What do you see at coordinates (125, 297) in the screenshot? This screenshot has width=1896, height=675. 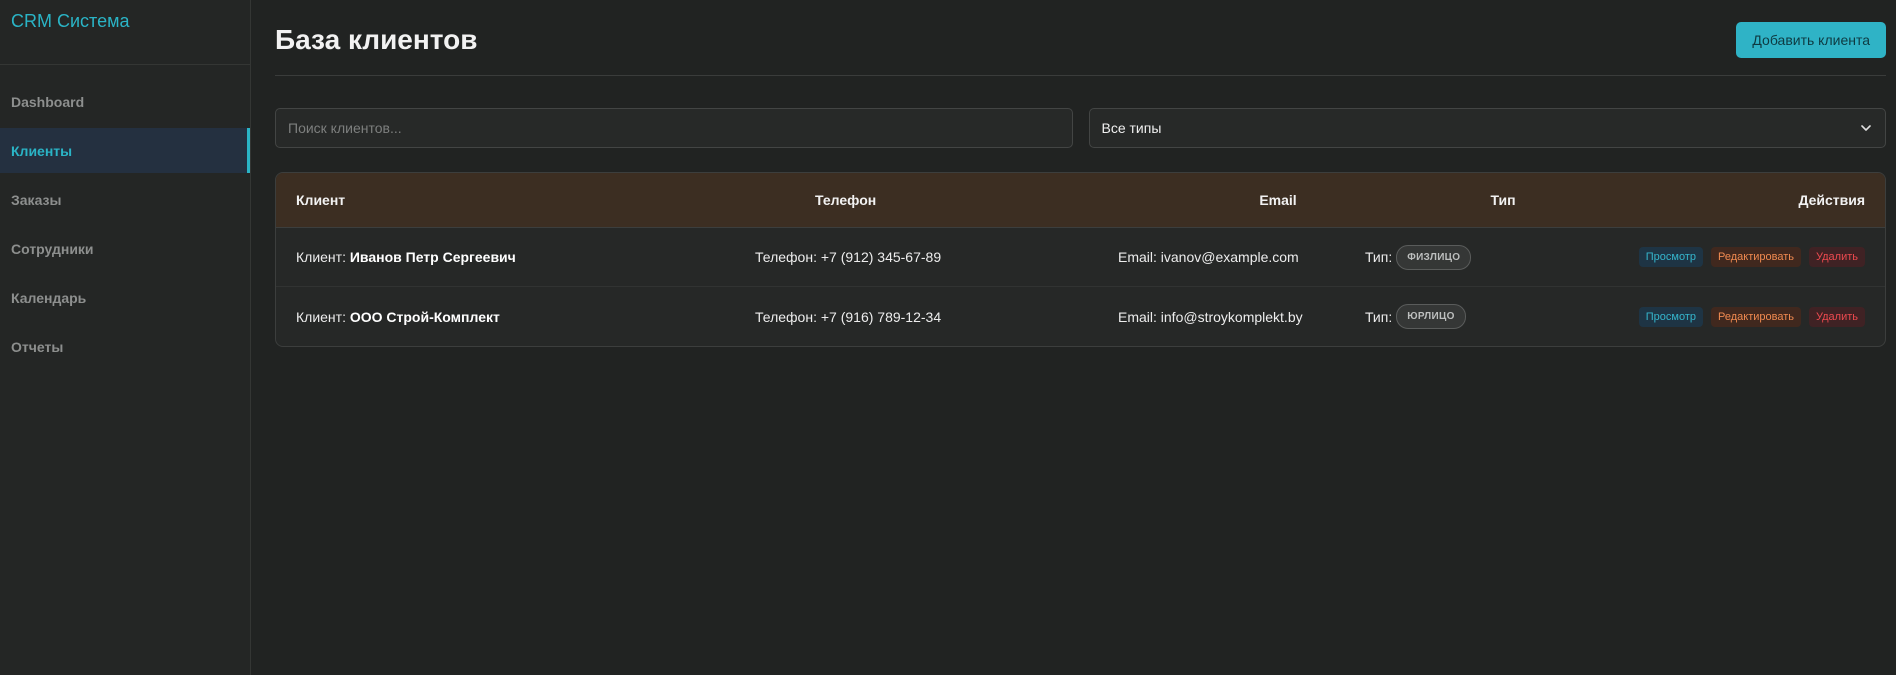 I see `sidebar-item-calendar: Календарь` at bounding box center [125, 297].